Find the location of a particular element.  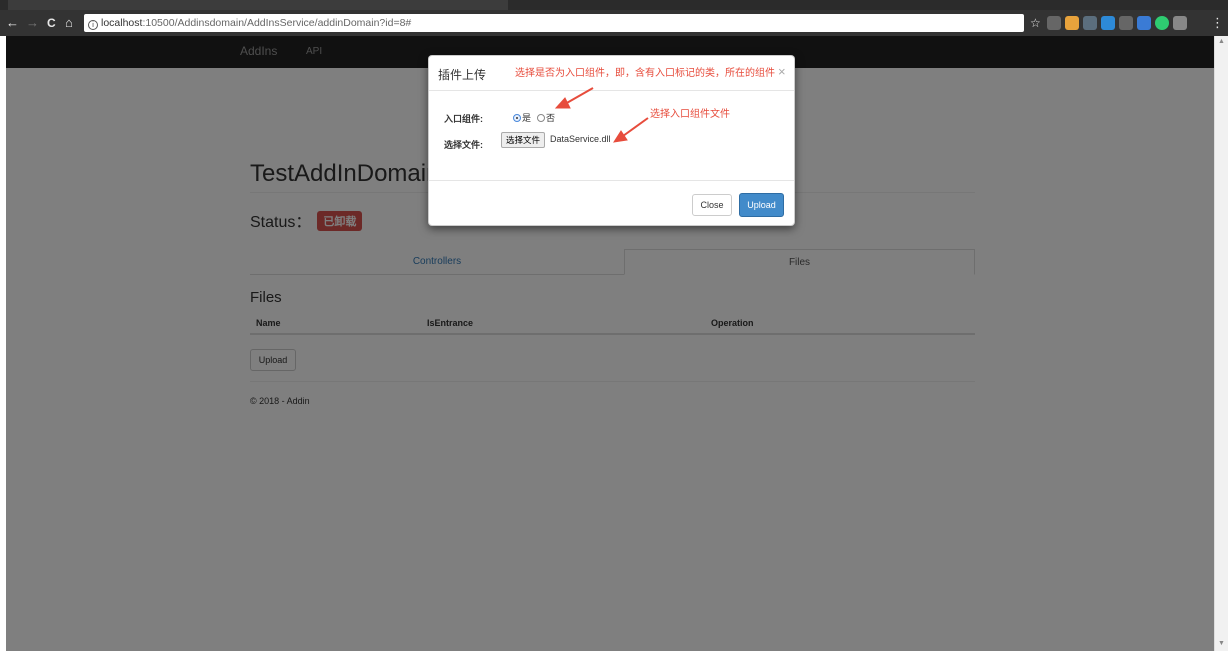

selected-file-name: DataService.dll is located at coordinates (580, 139).